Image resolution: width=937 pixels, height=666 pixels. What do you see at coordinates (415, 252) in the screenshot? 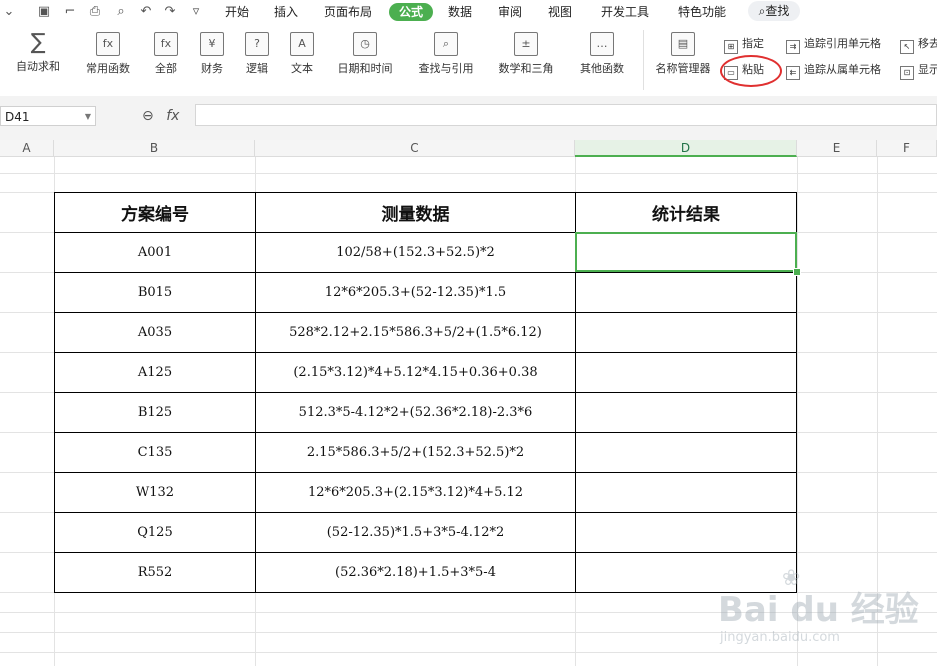
I see `cell-measurement: 102/58+(152.3+52.5)*2` at bounding box center [415, 252].